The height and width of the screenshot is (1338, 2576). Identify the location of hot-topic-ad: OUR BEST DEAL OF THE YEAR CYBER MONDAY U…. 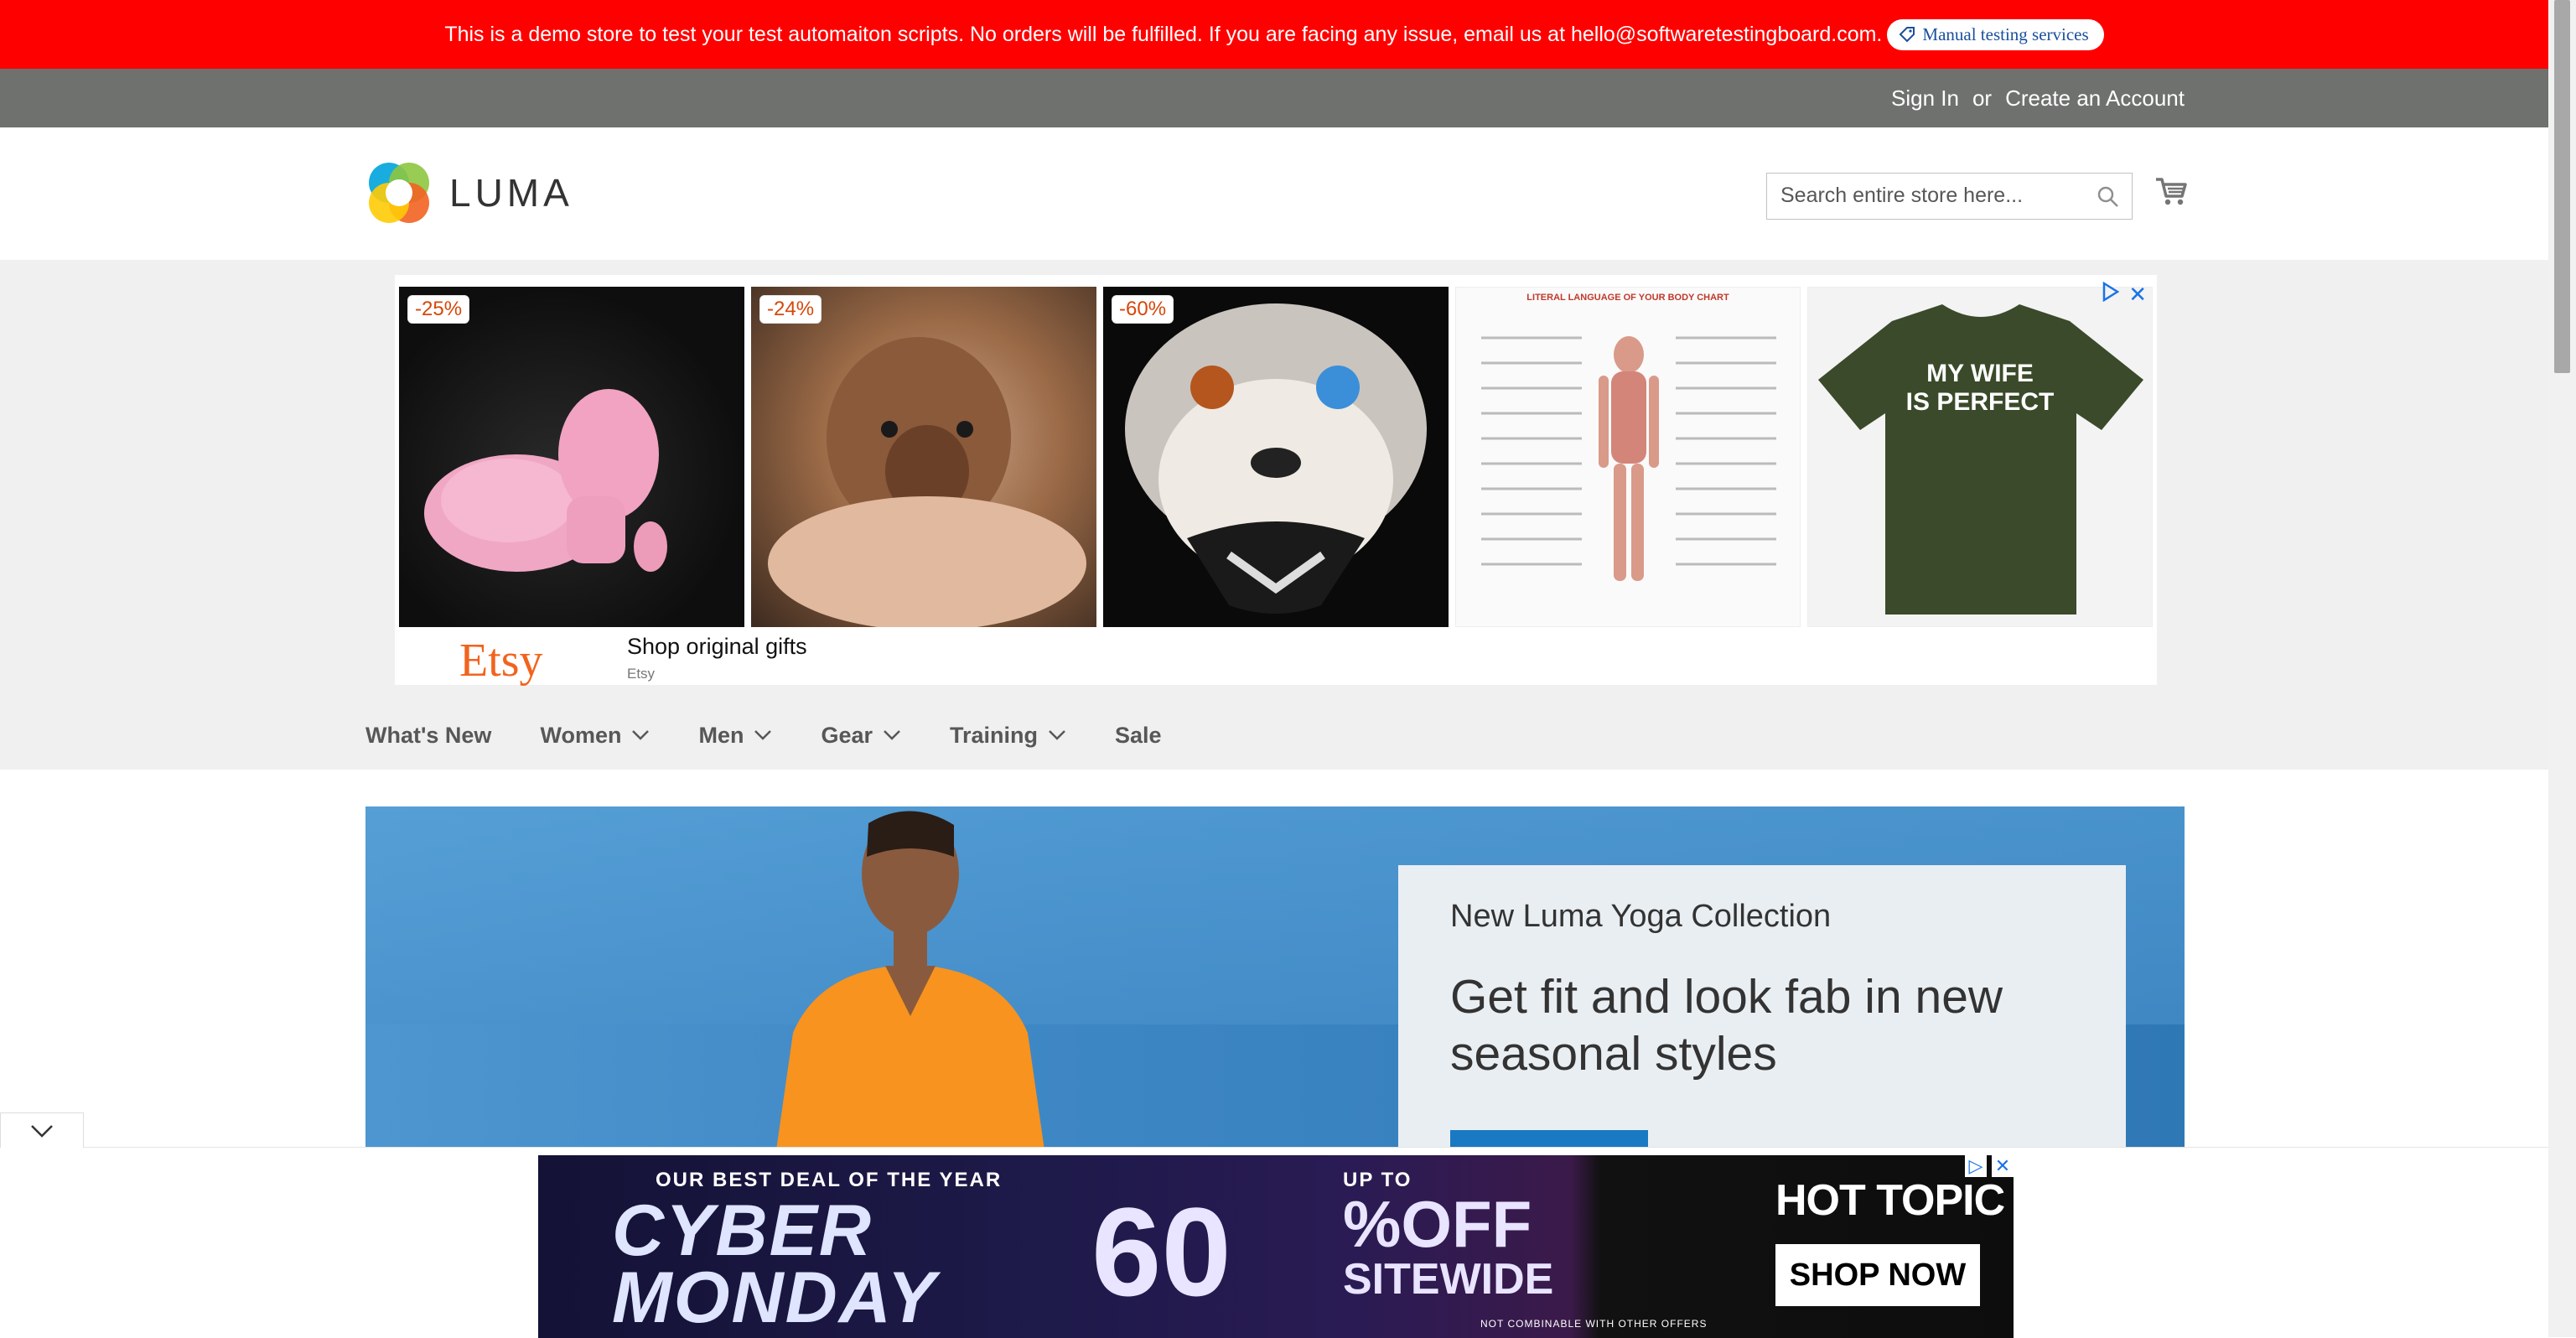
(1276, 1246).